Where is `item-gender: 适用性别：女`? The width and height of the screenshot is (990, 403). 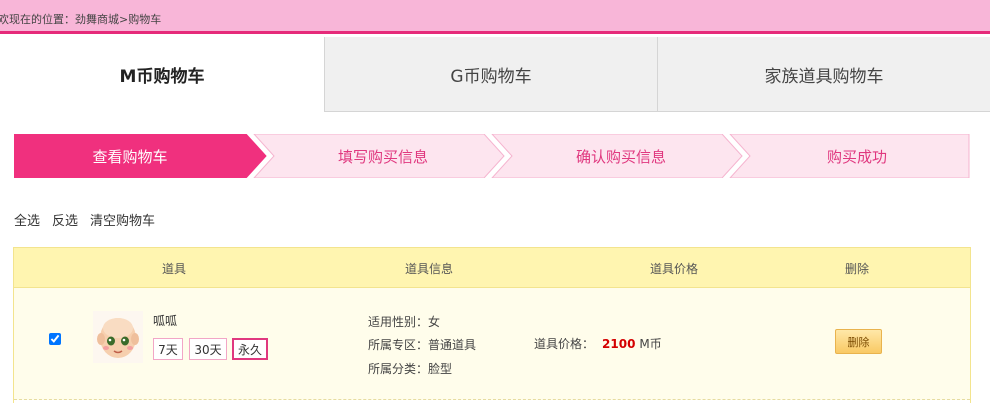
item-gender: 适用性别：女 is located at coordinates (404, 322).